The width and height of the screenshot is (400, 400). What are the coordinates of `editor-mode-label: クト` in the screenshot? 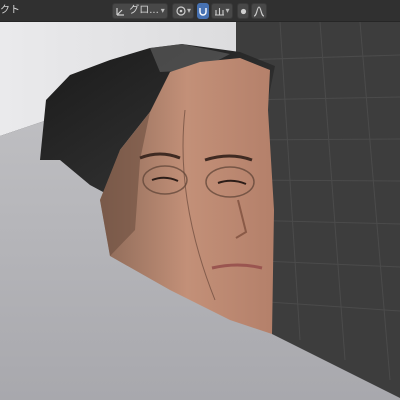 It's located at (10, 10).